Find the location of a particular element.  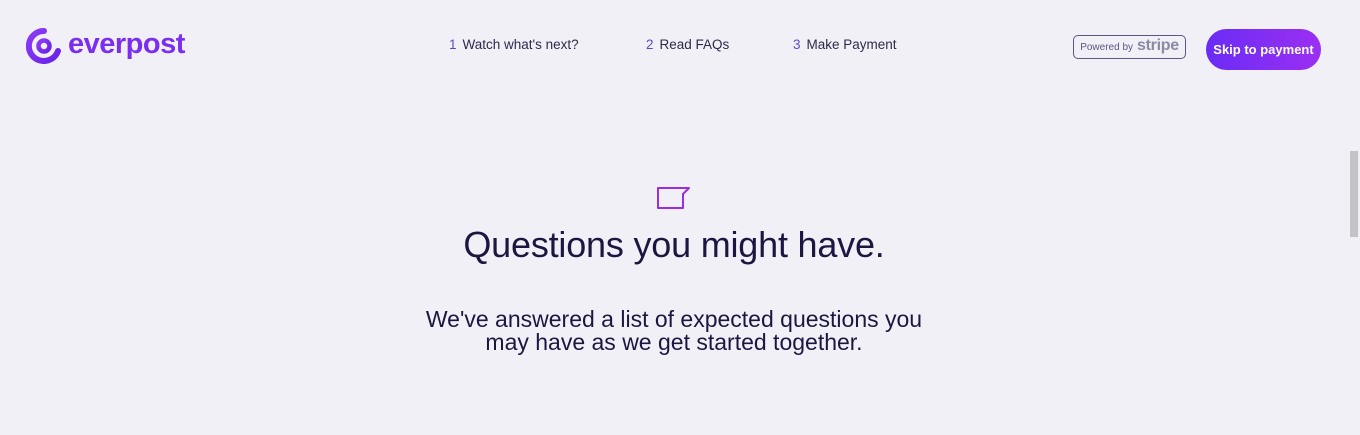

logo-wordmark: everpost is located at coordinates (126, 44).